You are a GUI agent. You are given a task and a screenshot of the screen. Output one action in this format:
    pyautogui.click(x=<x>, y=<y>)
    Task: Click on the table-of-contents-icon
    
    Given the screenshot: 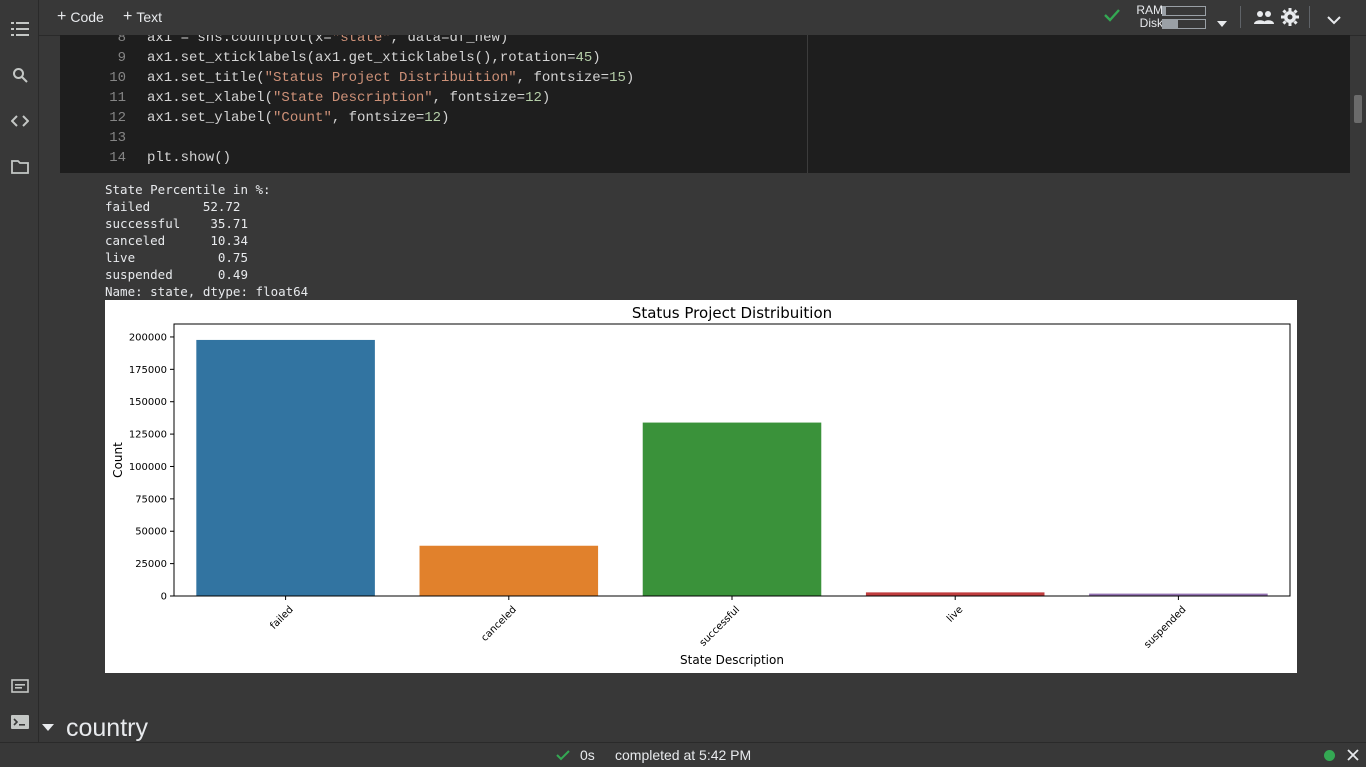 What is the action you would take?
    pyautogui.click(x=20, y=29)
    